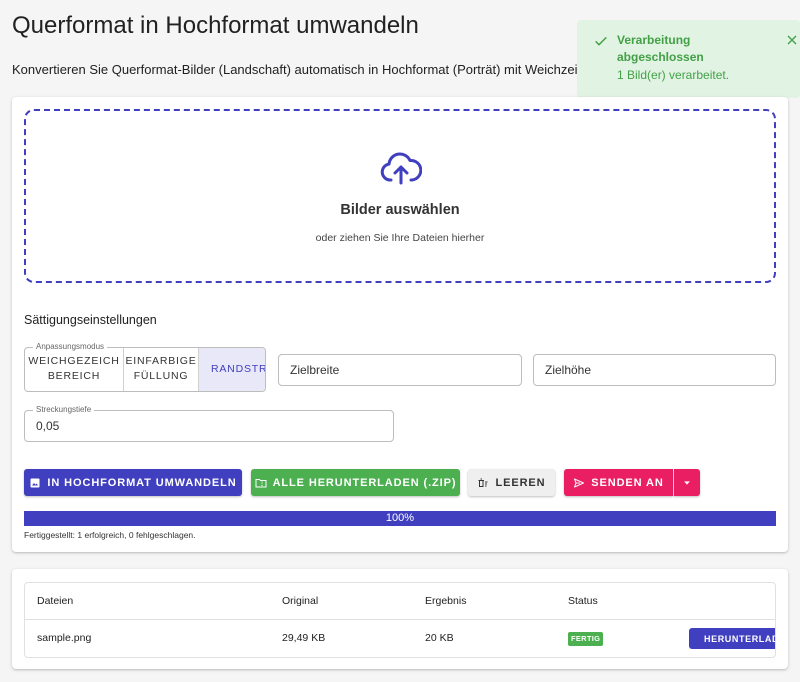  What do you see at coordinates (483, 482) in the screenshot?
I see `delete-sweep-icon` at bounding box center [483, 482].